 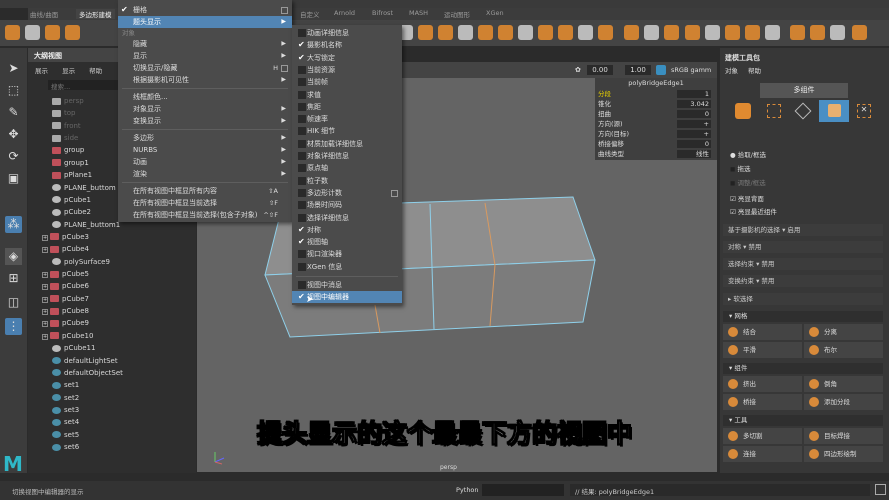 I want to click on menu-item: 在所有视图中框显当前选择(包含子对象) ^⇧F, so click(x=205, y=215).